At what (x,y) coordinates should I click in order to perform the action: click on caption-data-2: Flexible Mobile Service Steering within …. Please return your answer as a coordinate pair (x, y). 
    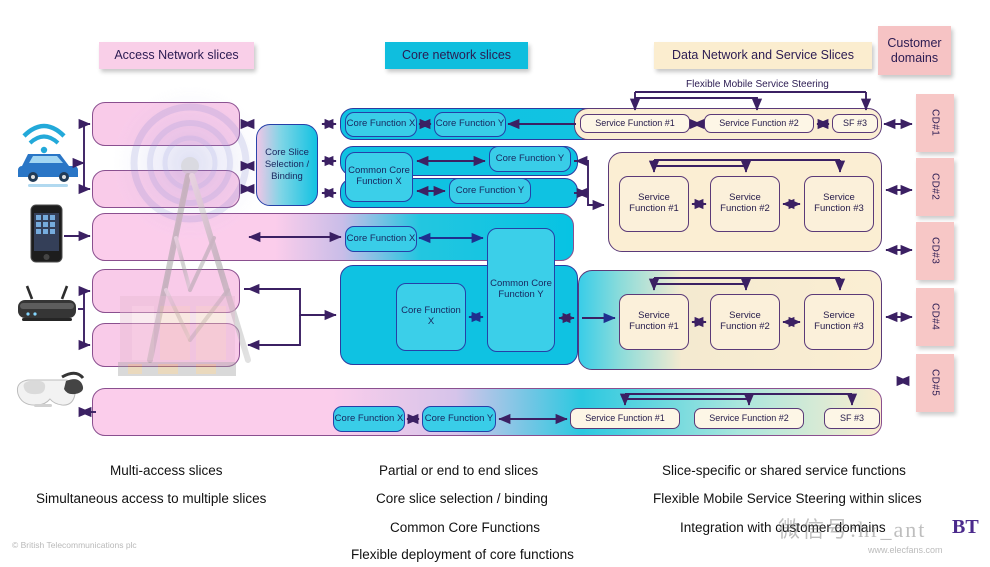
    Looking at the image, I should click on (787, 498).